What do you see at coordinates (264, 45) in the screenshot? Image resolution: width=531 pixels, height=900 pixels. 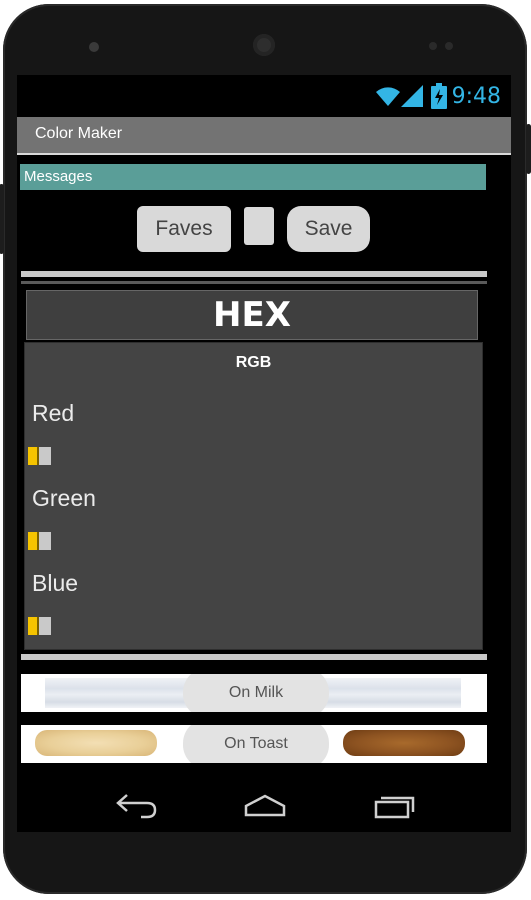 I see `front-camera` at bounding box center [264, 45].